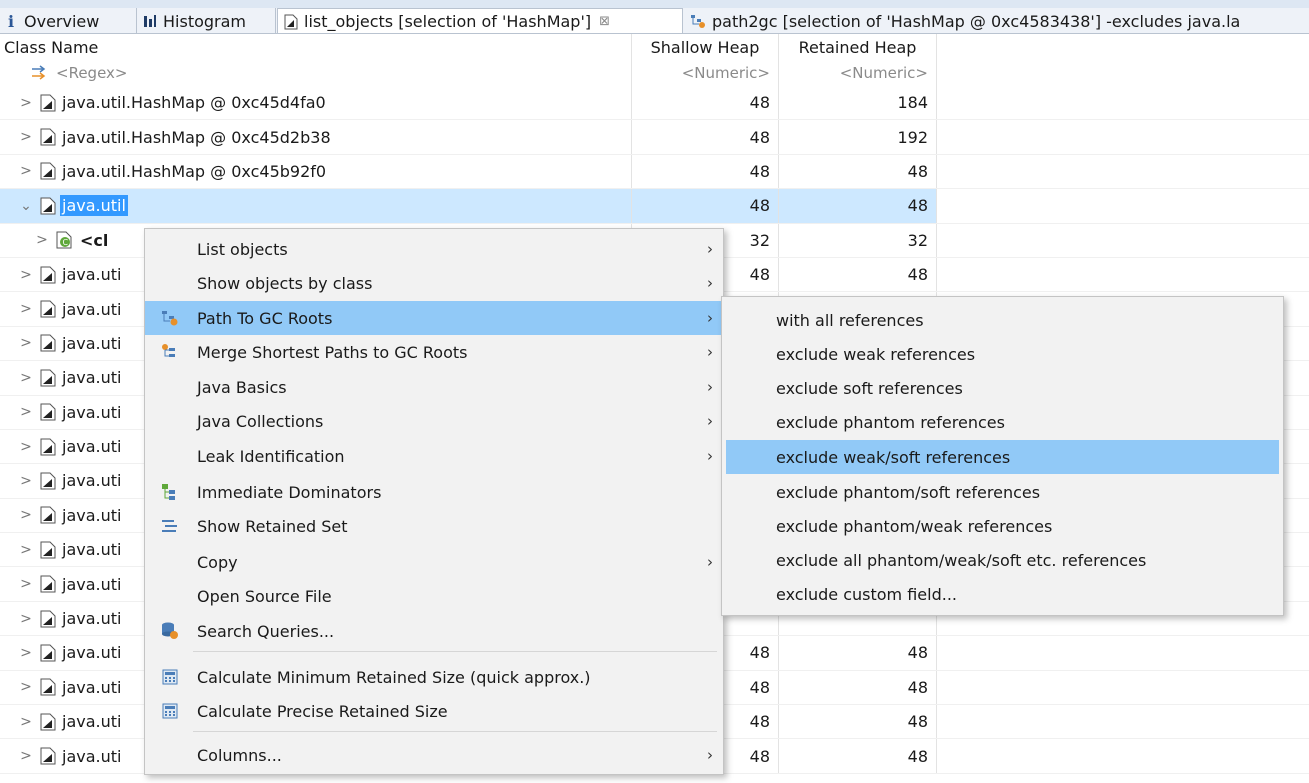 This screenshot has height=783, width=1309. Describe the element at coordinates (858, 73) in the screenshot. I see `retained-heap-filter-input: <Numeric>` at that location.